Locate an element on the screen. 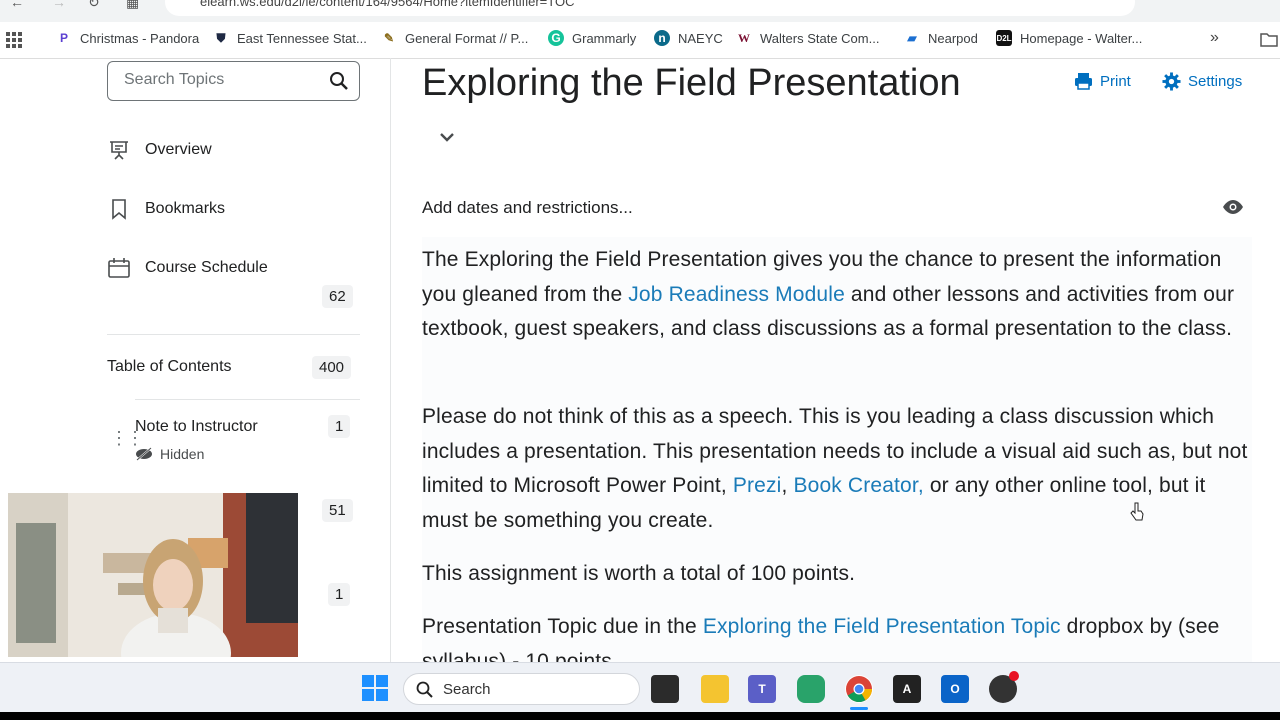 The height and width of the screenshot is (720, 1280). bookmark-nearpod: ▰ Nearpod is located at coordinates (941, 38).